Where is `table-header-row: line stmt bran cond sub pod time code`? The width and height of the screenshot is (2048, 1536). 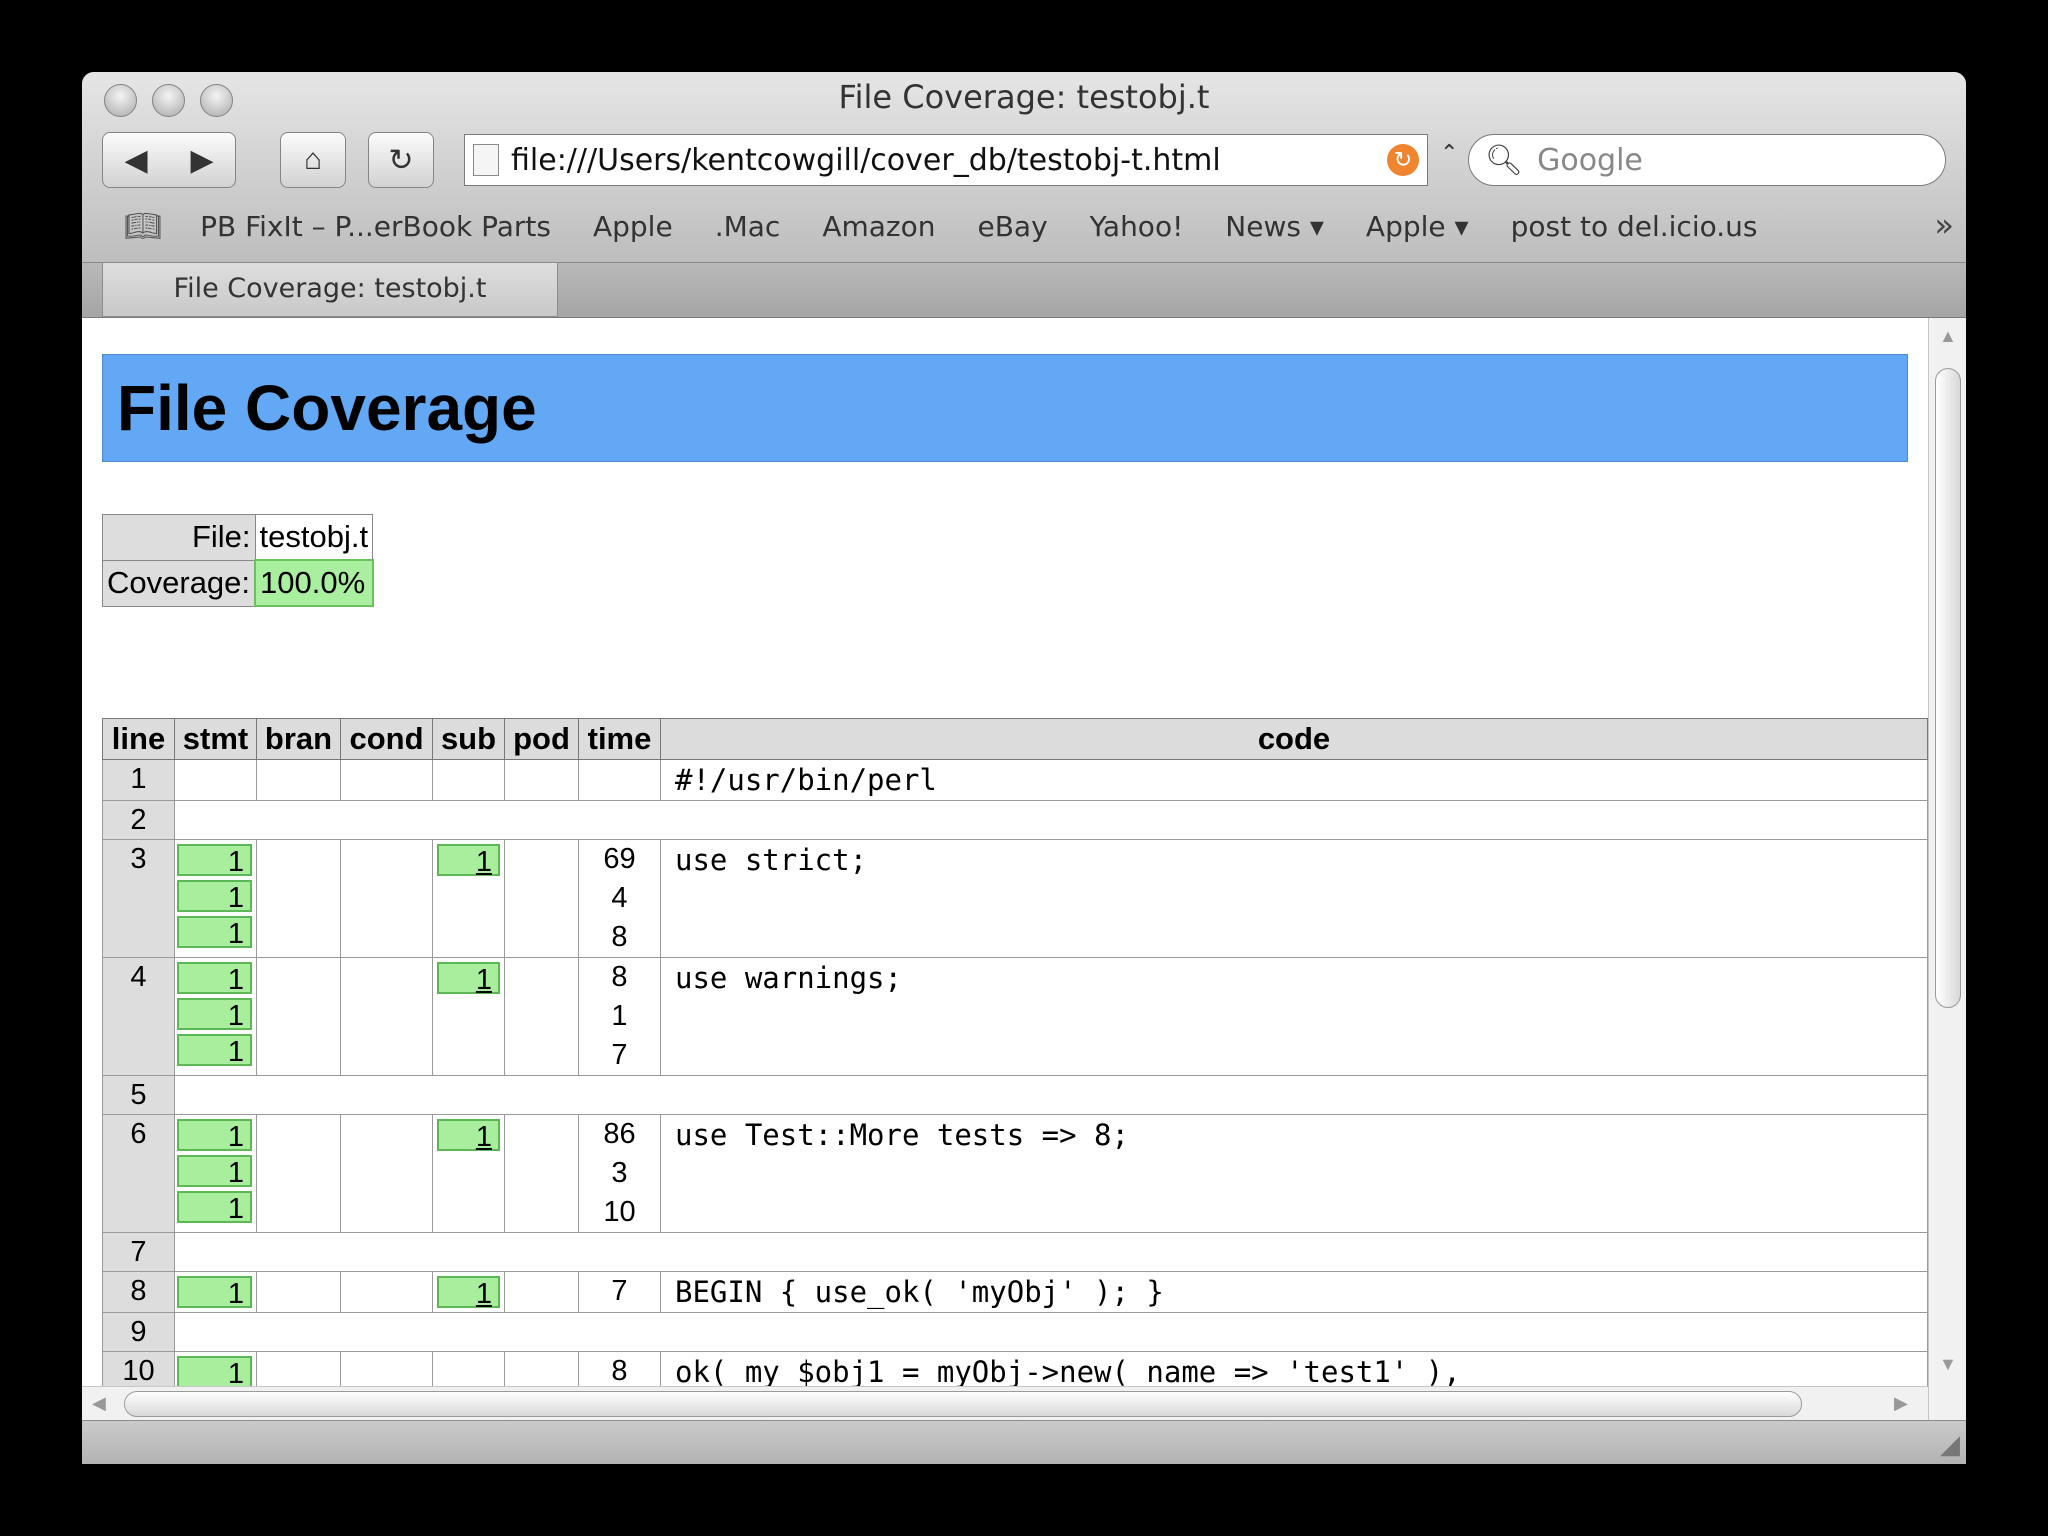
table-header-row: line stmt bran cond sub pod time code is located at coordinates (1015, 739).